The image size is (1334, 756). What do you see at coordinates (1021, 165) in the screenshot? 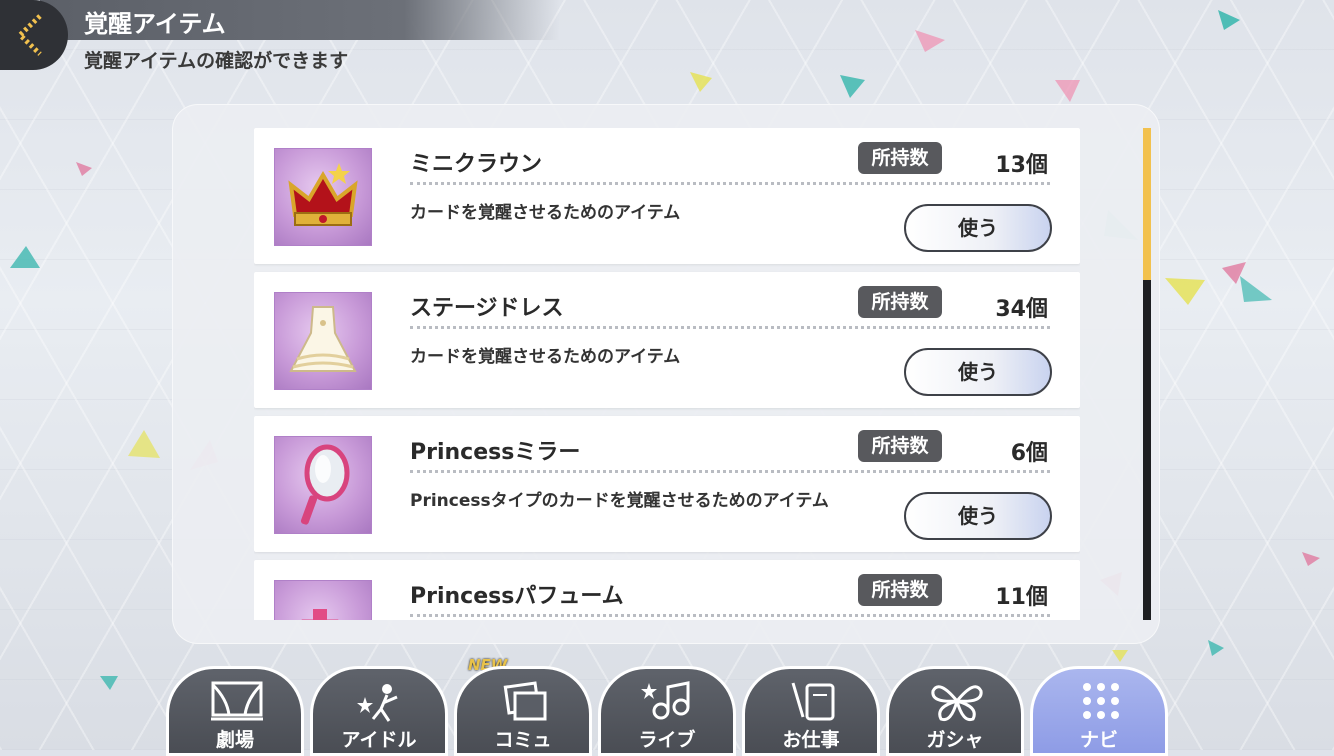
I see `owned-count: 13個` at bounding box center [1021, 165].